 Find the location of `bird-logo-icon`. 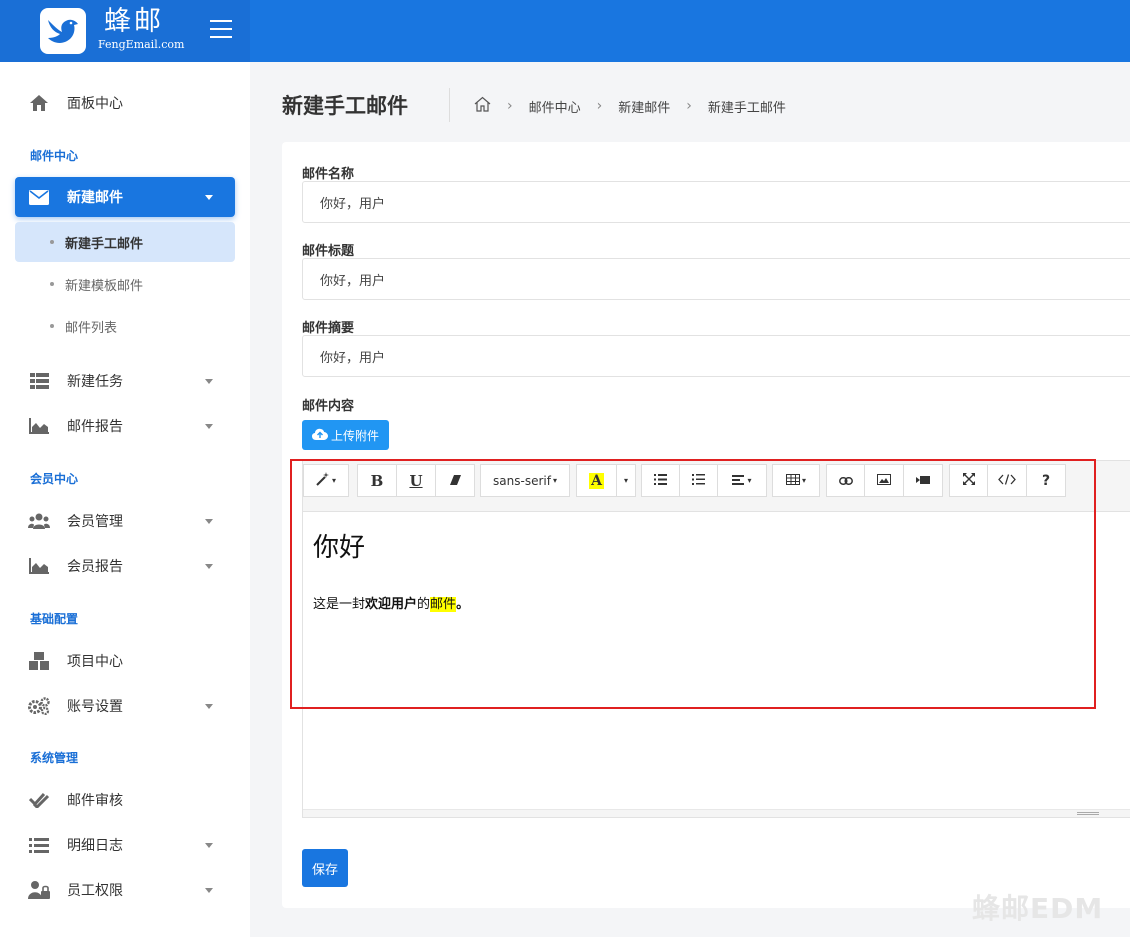

bird-logo-icon is located at coordinates (63, 31).